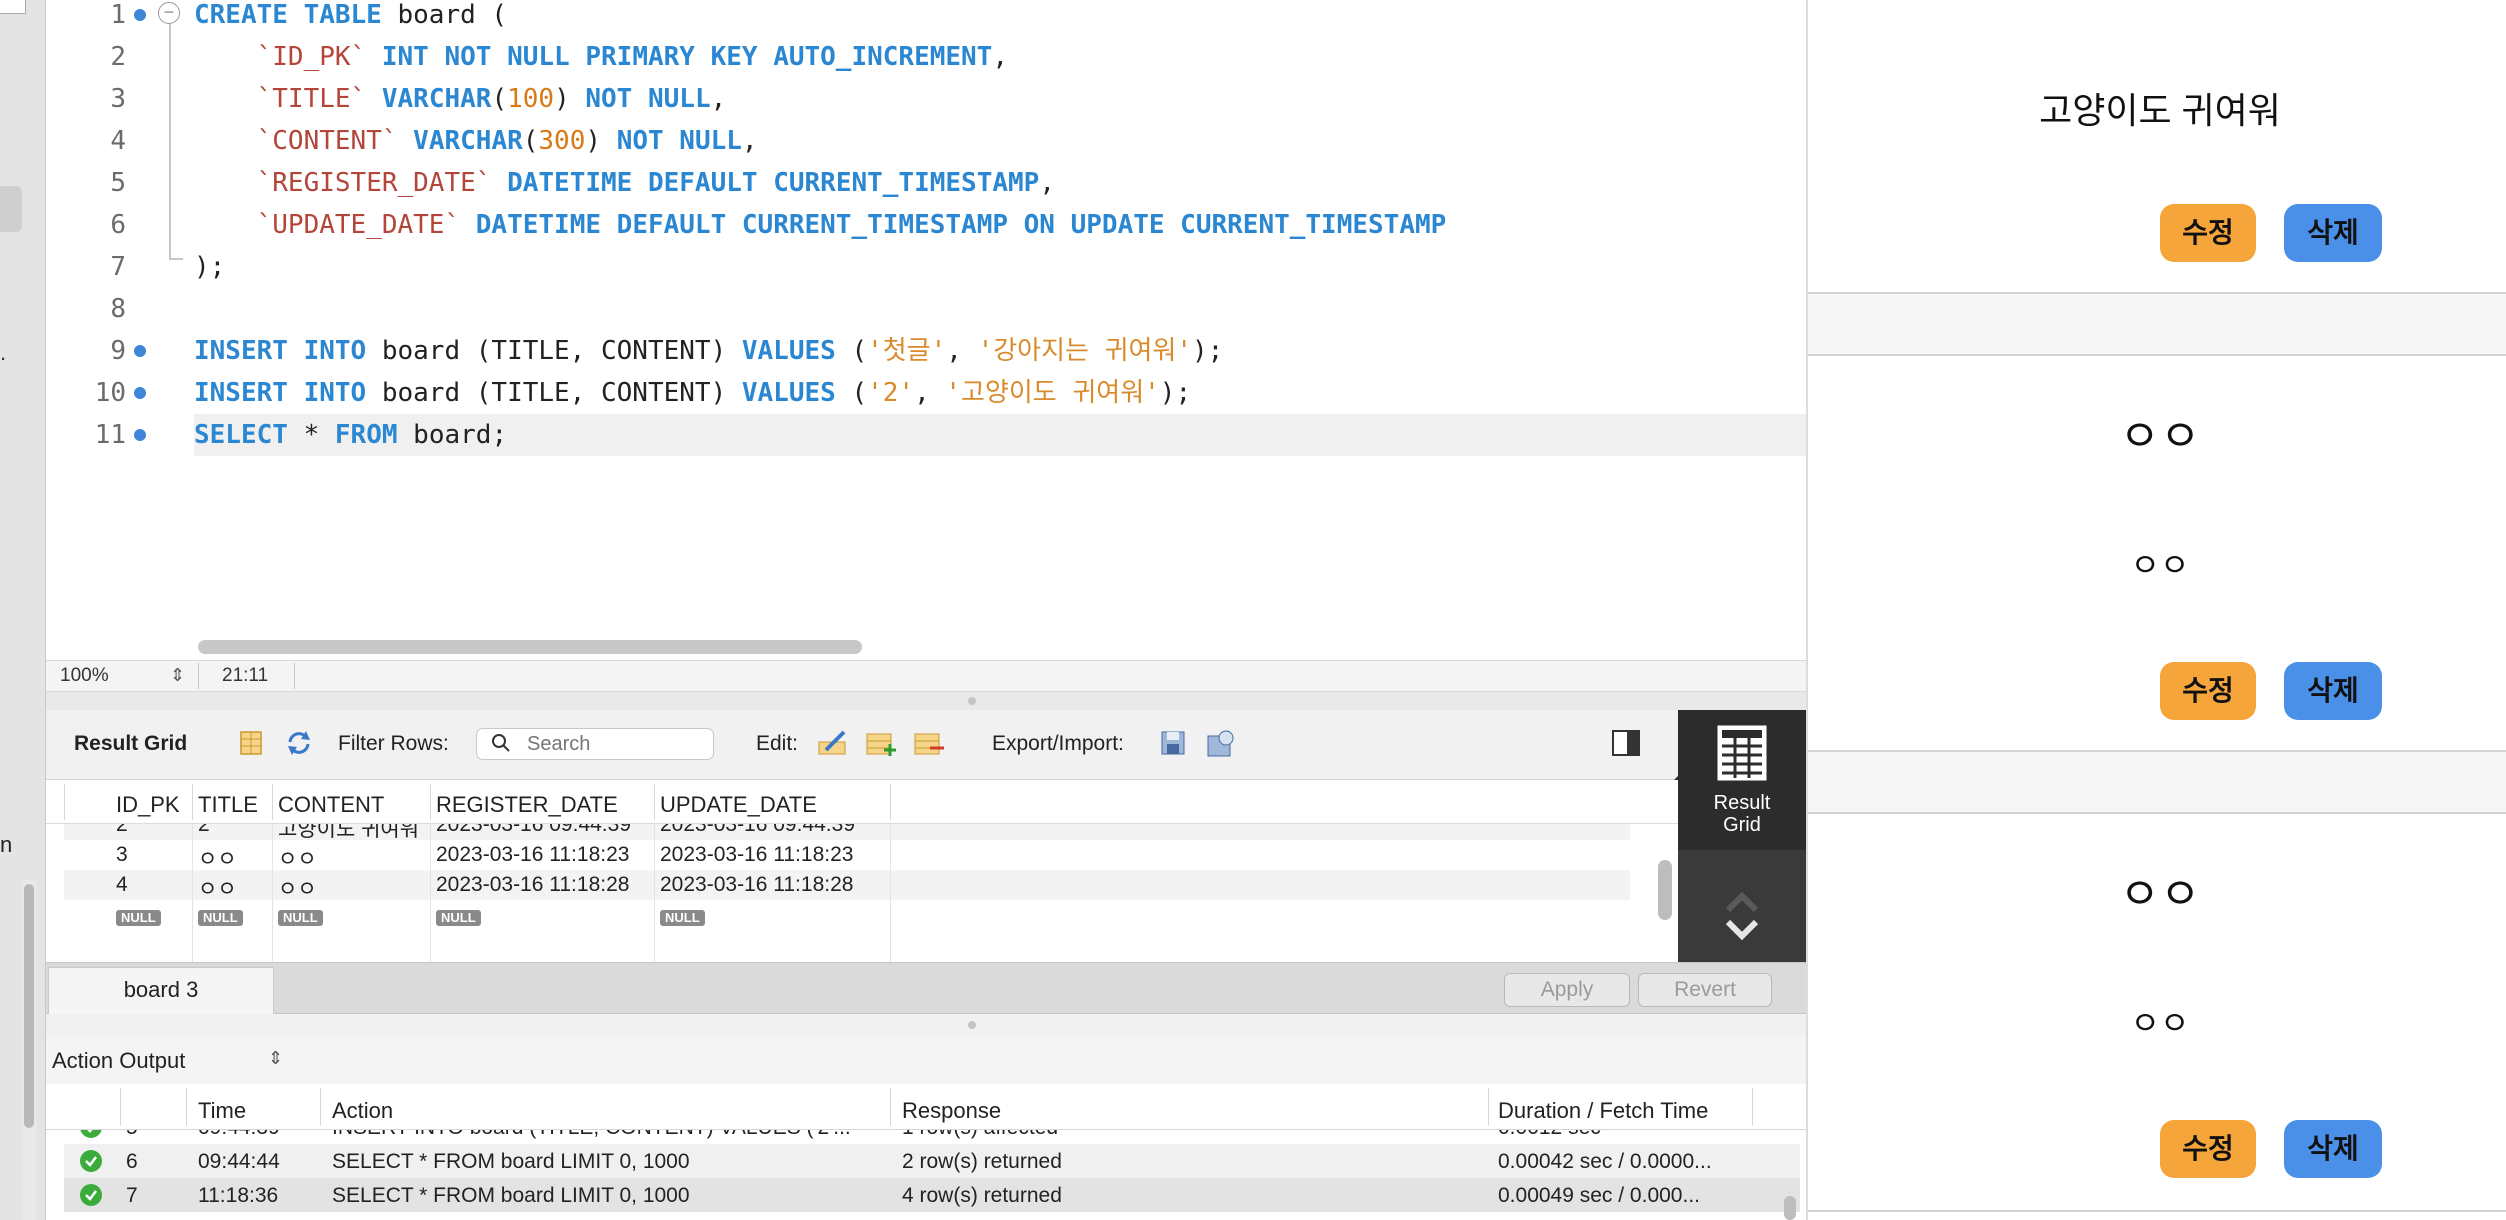 The width and height of the screenshot is (2506, 1220). What do you see at coordinates (756, 885) in the screenshot?
I see `cell-update-date: 2023-03-16 11:18:28` at bounding box center [756, 885].